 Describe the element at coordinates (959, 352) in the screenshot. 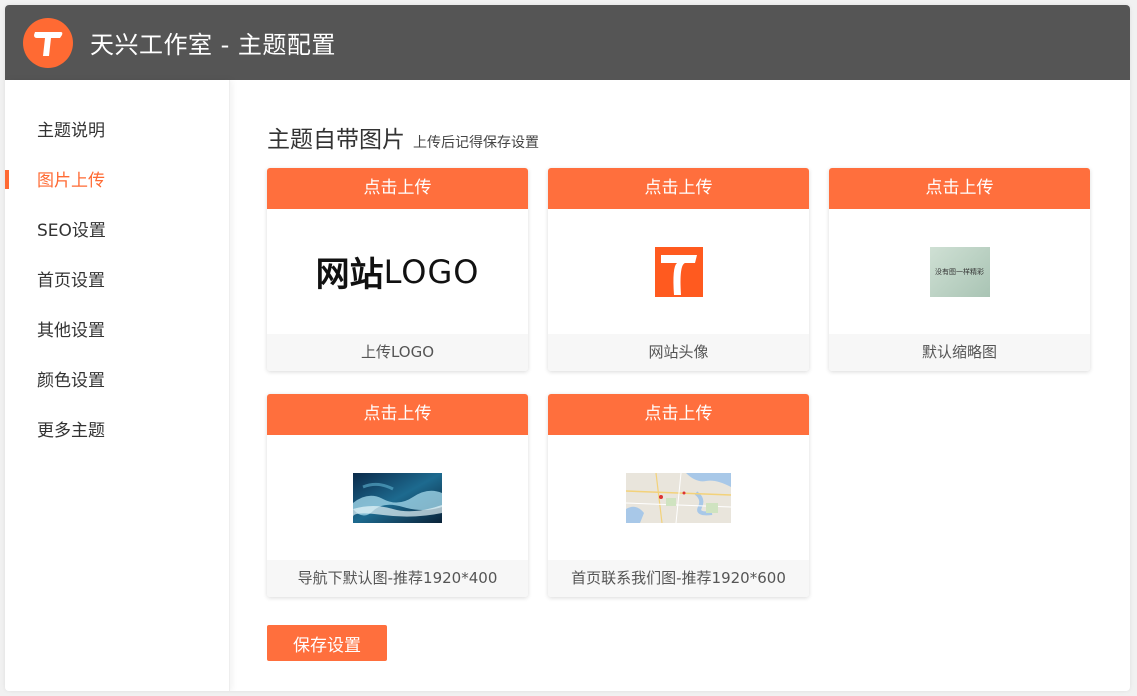

I see `card-label-thumbnail: 默认缩略图` at that location.